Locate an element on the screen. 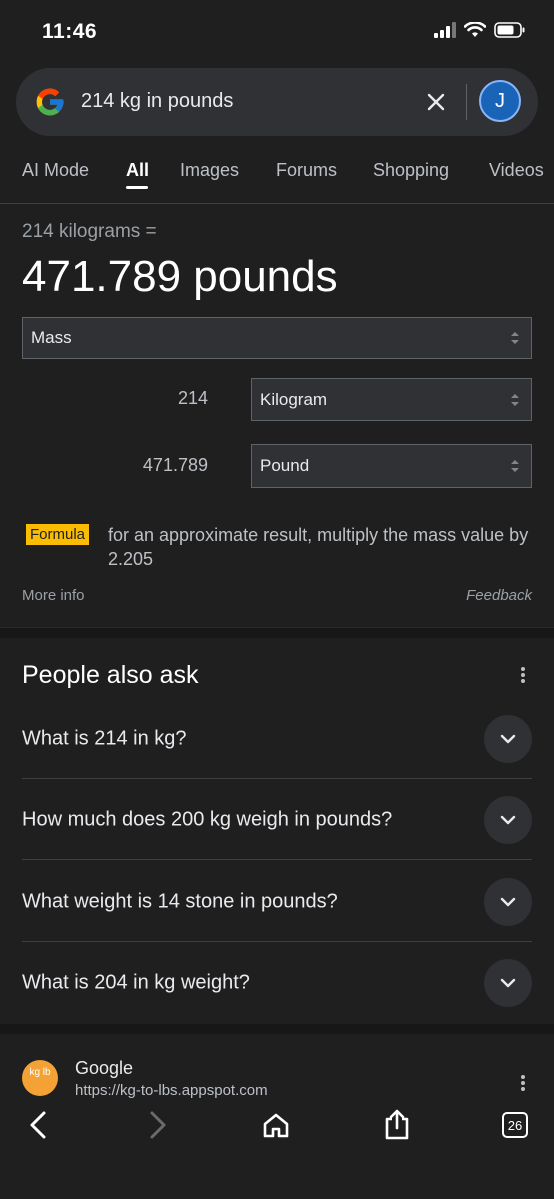  paa-question-text: What weight is 14 stone in pounds? is located at coordinates (180, 901).